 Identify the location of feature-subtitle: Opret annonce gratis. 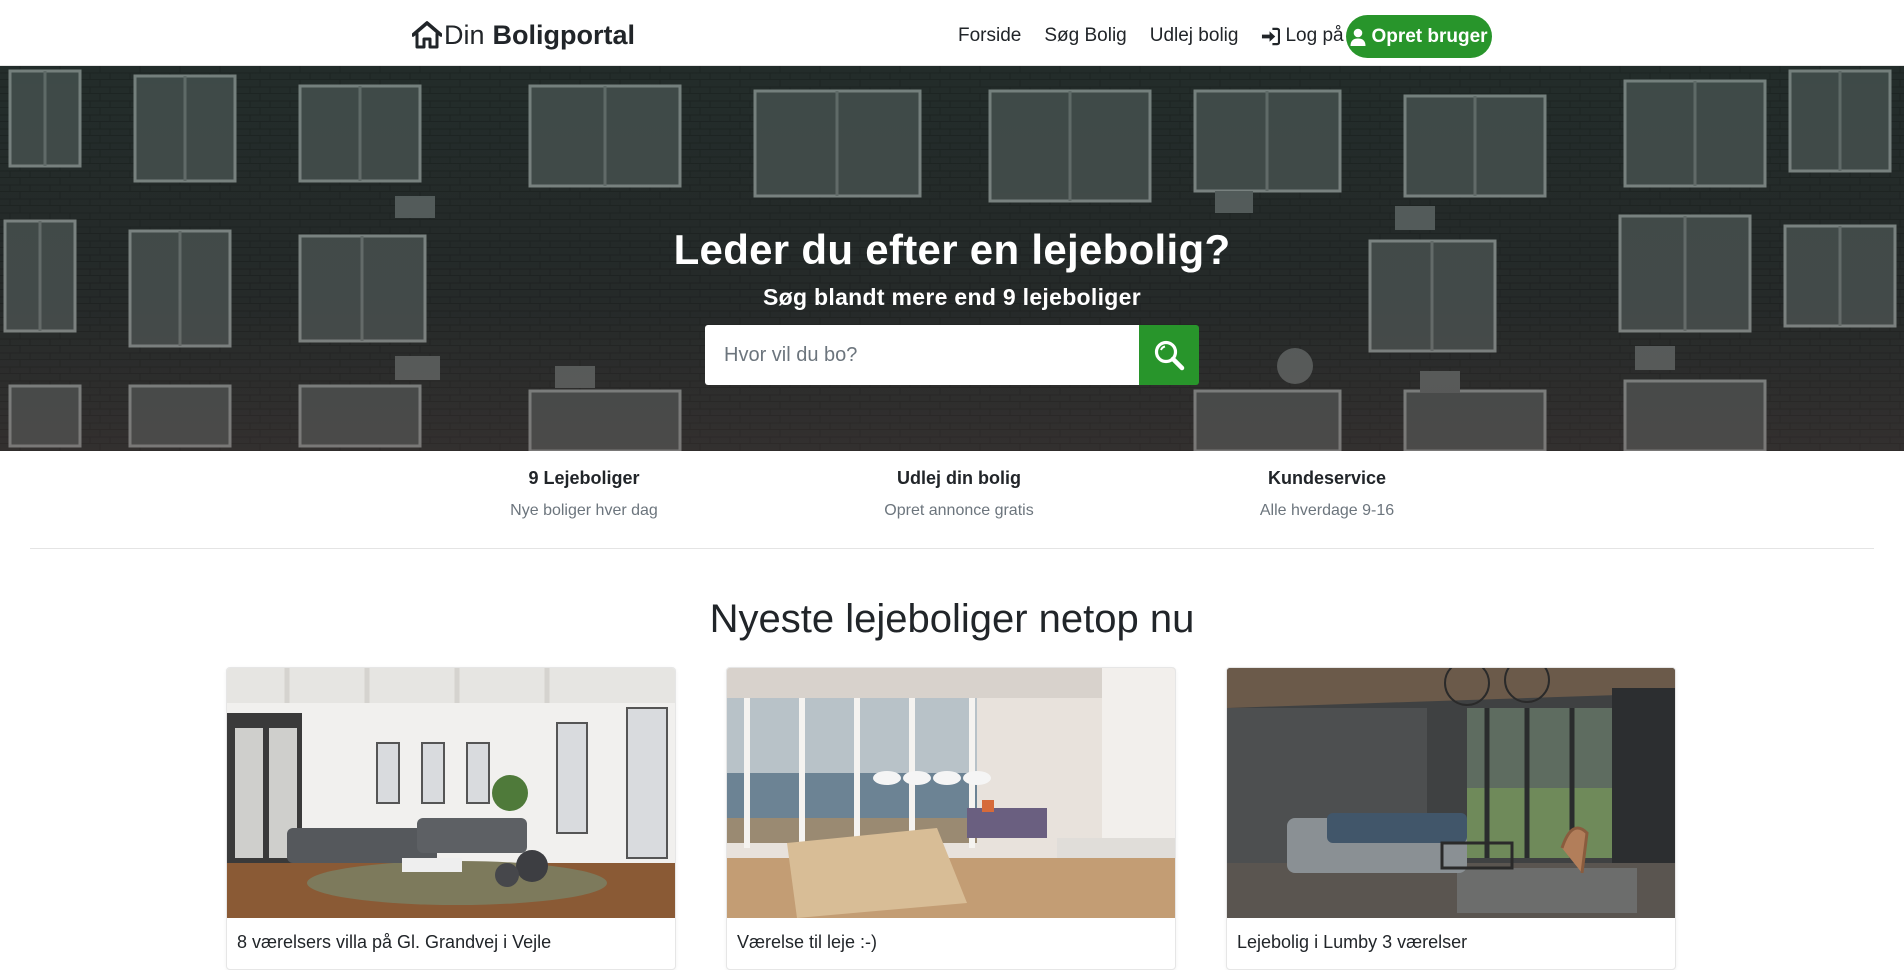
(959, 510).